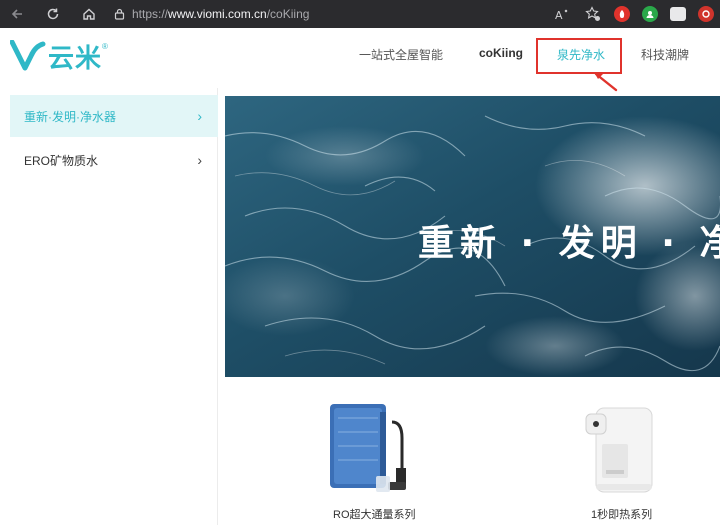 This screenshot has height=525, width=720. I want to click on back-arrow-icon, so click(17, 14).